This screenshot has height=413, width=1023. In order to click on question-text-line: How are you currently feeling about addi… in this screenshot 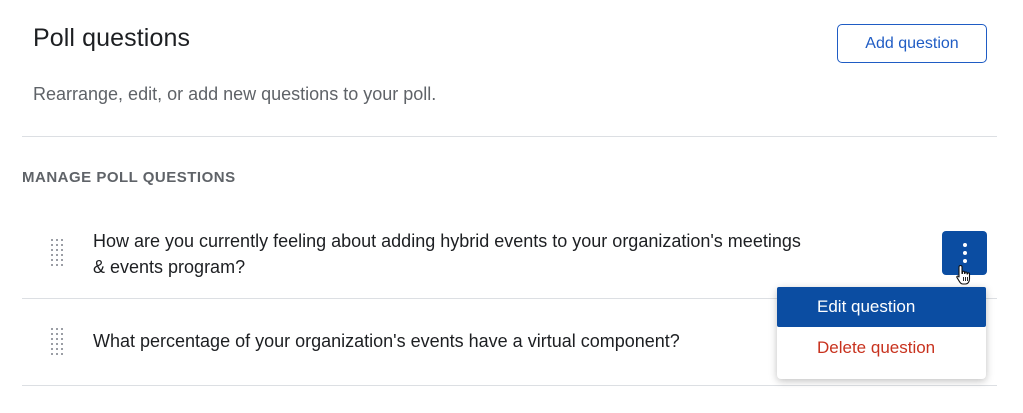, I will do `click(447, 241)`.